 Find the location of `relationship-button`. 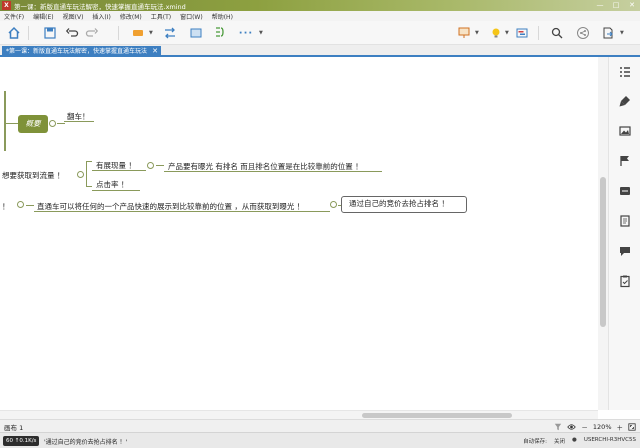

relationship-button is located at coordinates (170, 33).